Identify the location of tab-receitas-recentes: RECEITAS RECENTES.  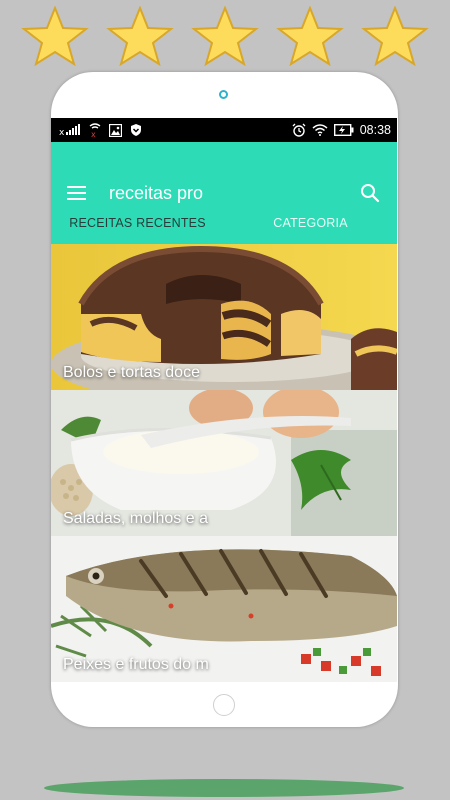
(137, 226).